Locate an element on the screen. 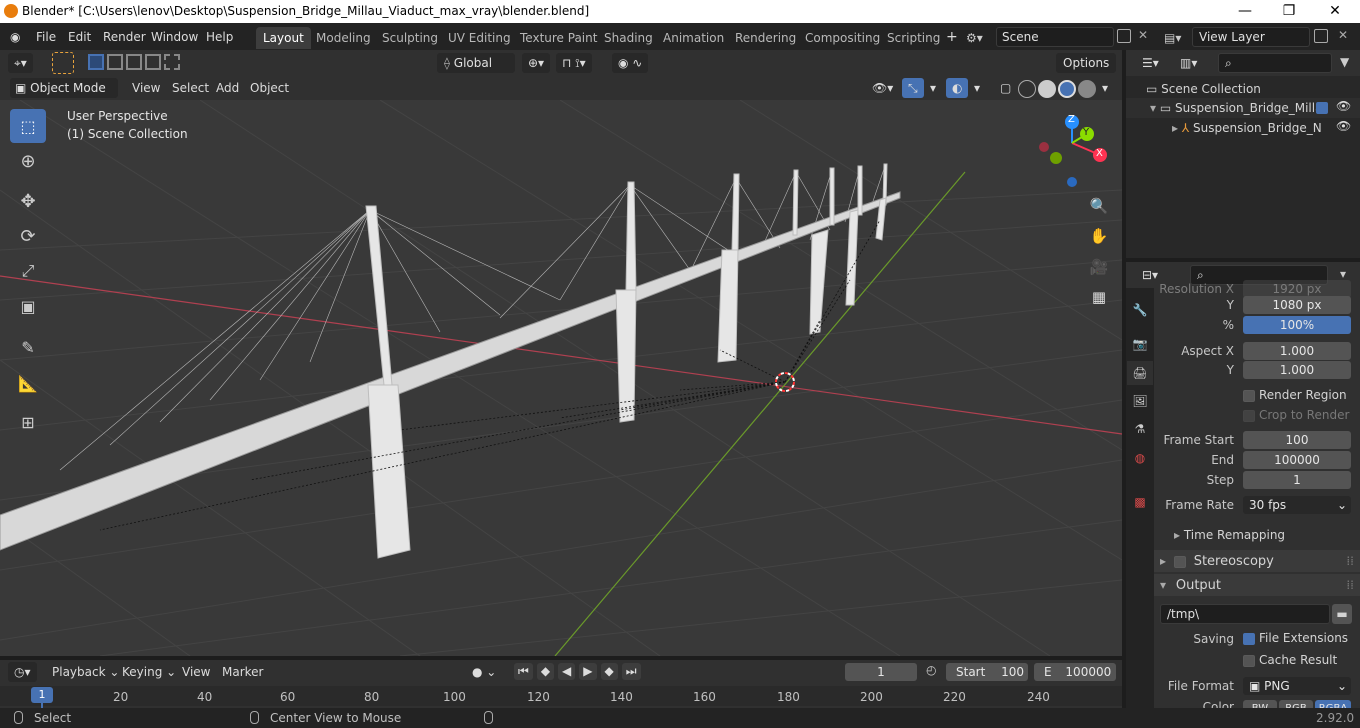  expand-arrow-icon: ▾ is located at coordinates (1153, 108).